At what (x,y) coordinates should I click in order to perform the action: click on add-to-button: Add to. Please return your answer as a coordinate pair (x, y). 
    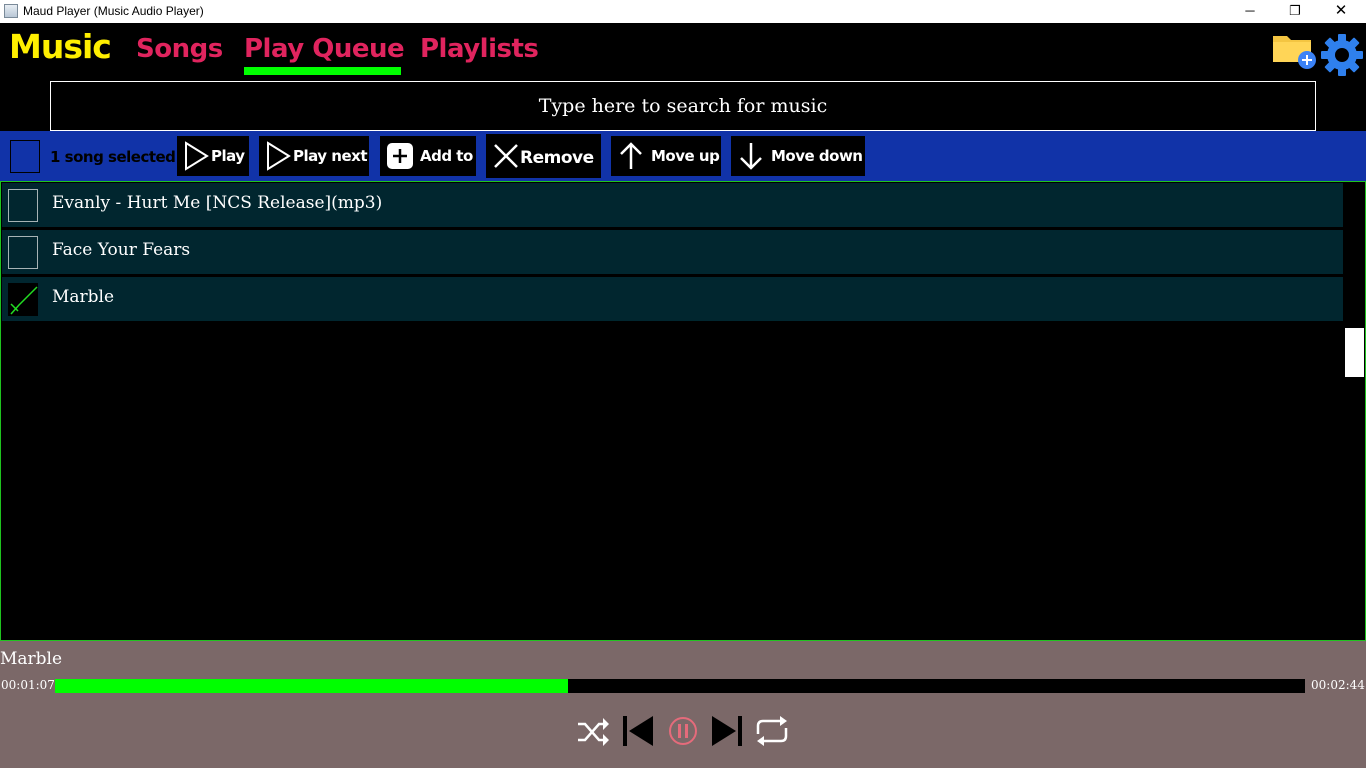
    Looking at the image, I should click on (428, 156).